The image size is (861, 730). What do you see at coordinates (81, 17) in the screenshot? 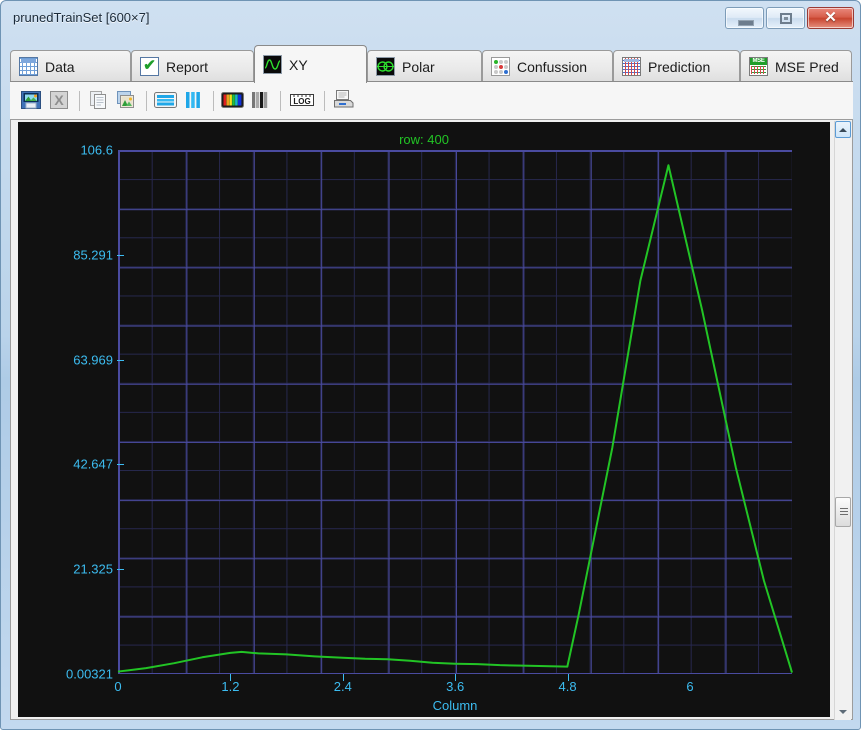
I see `window-title: prunedTrainSet [600×7]` at bounding box center [81, 17].